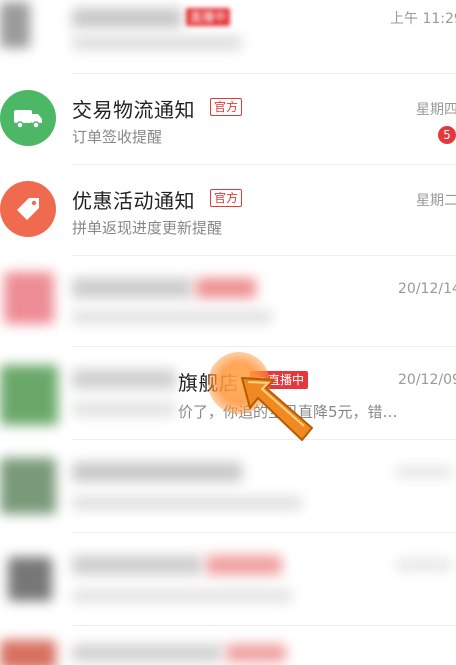 This screenshot has width=456, height=665. I want to click on pointer-arrow-icon, so click(277, 409).